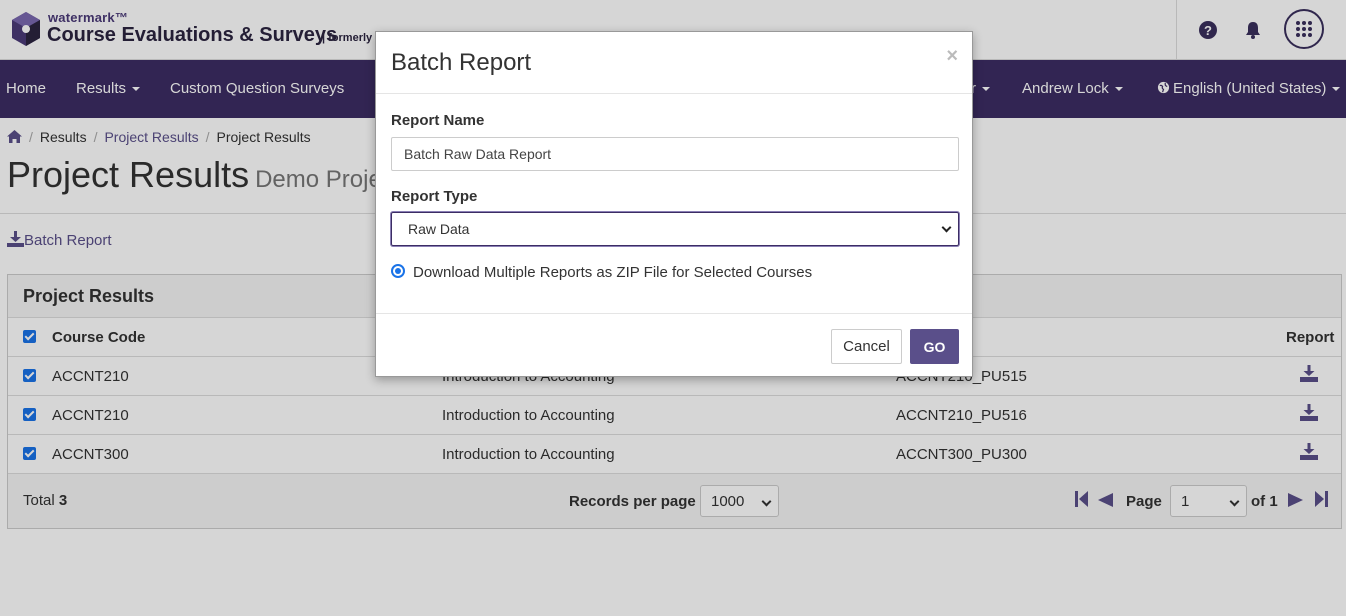 This screenshot has height=616, width=1346. Describe the element at coordinates (439, 229) in the screenshot. I see `report-type-value: Raw Data` at that location.